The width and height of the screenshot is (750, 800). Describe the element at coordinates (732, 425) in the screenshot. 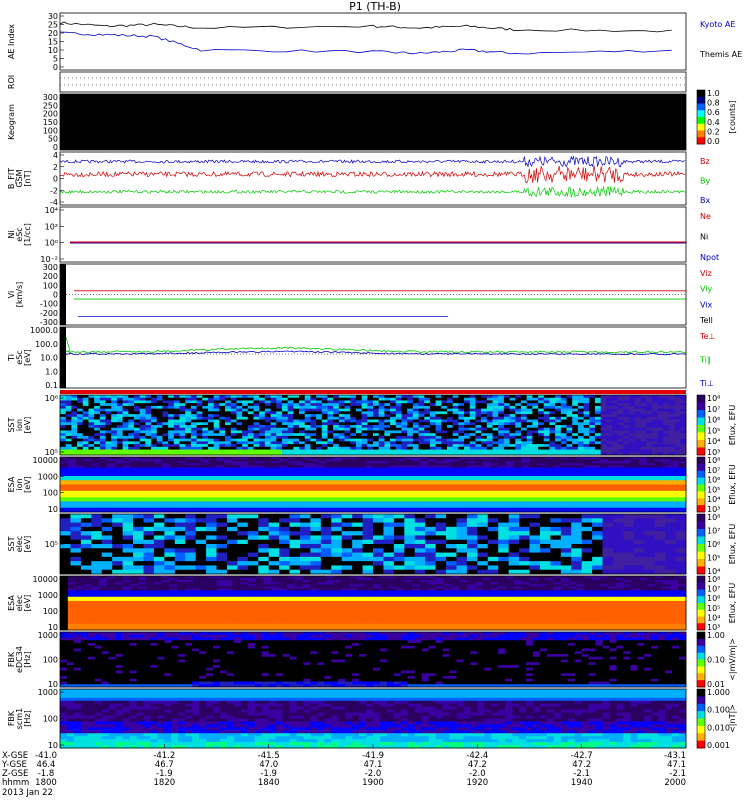

I see `colorbar-label: Eflux, EFU` at that location.